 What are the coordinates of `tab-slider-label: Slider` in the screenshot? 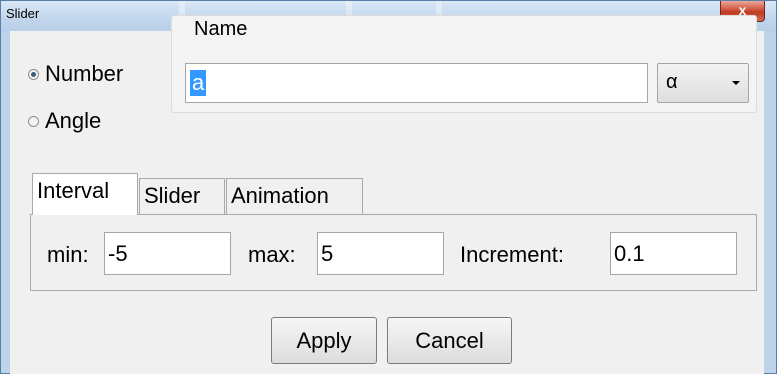 It's located at (172, 195).